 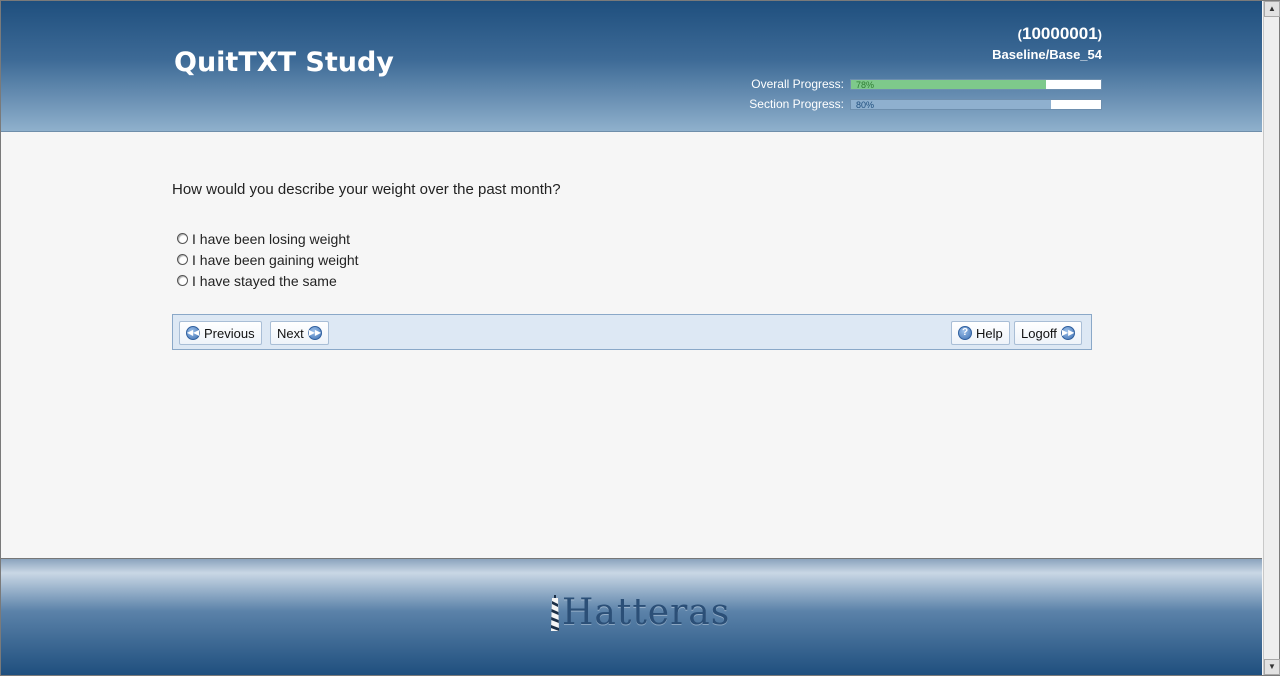 I want to click on option-gaining-weight: I have been gaining weight, so click(x=268, y=259).